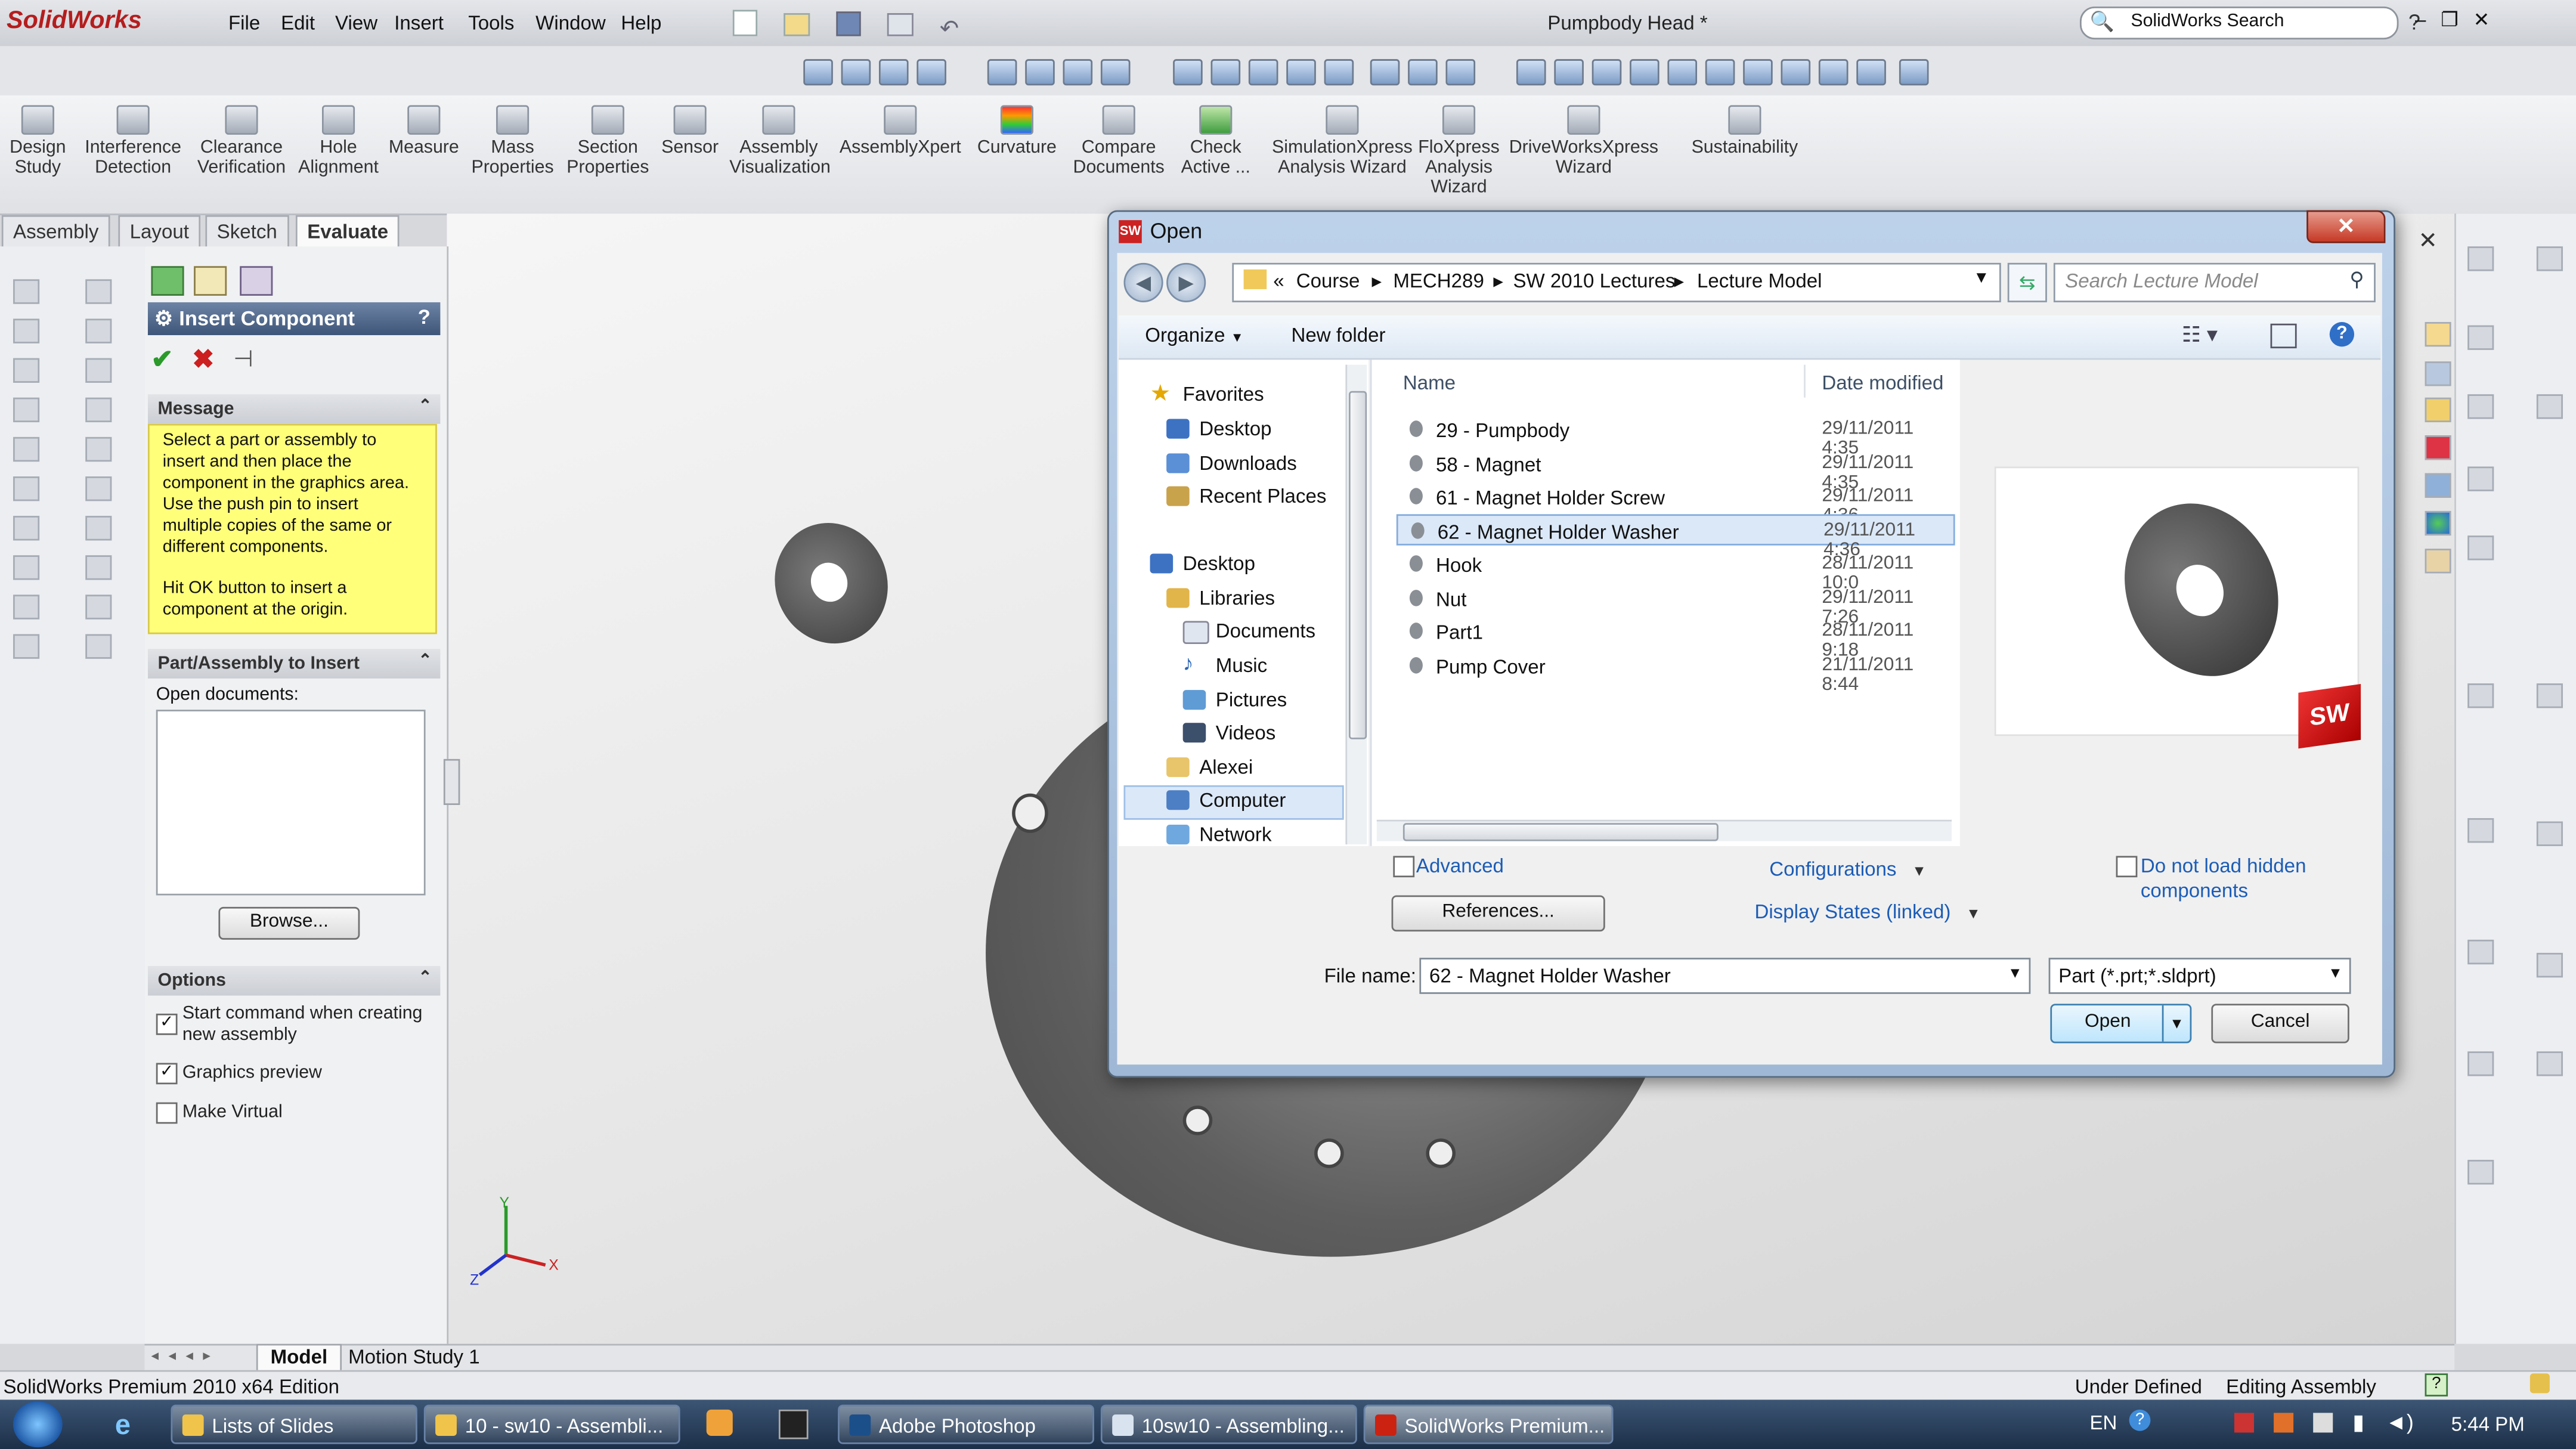 This screenshot has height=1449, width=2576. What do you see at coordinates (294, 664) in the screenshot?
I see `part-assembly-section-header: Part/Assembly to Insert ⌃` at bounding box center [294, 664].